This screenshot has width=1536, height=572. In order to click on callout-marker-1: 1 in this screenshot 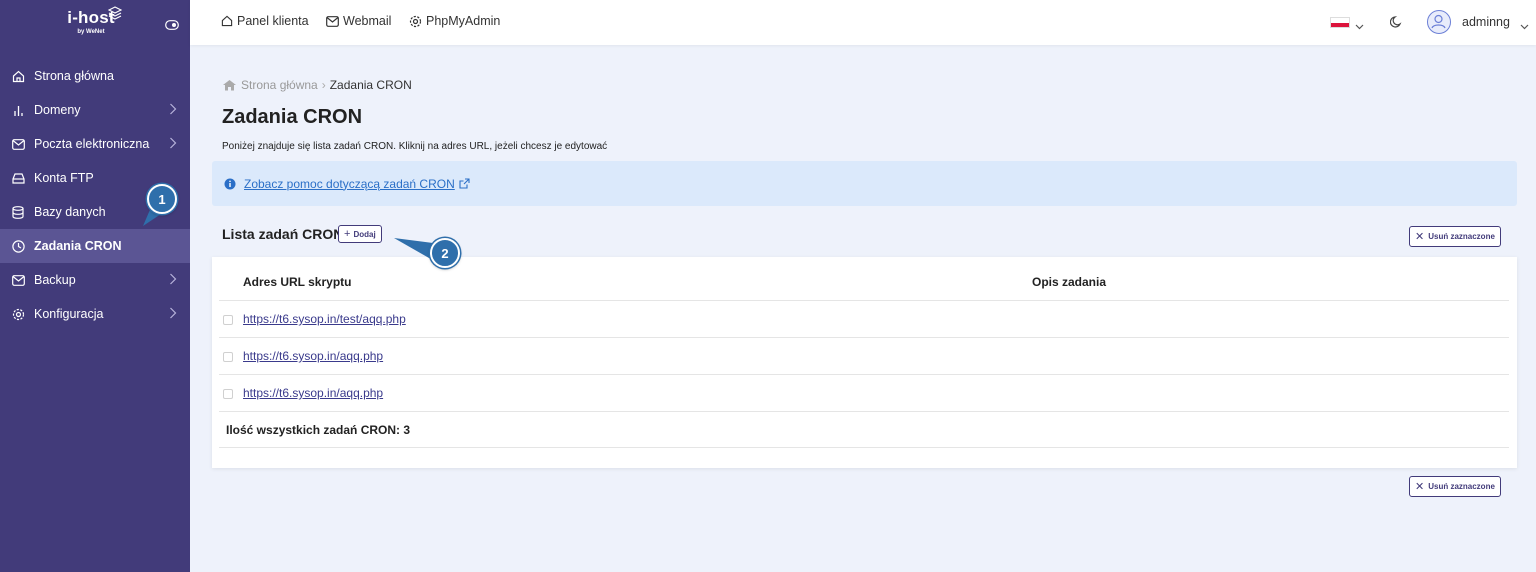, I will do `click(162, 199)`.